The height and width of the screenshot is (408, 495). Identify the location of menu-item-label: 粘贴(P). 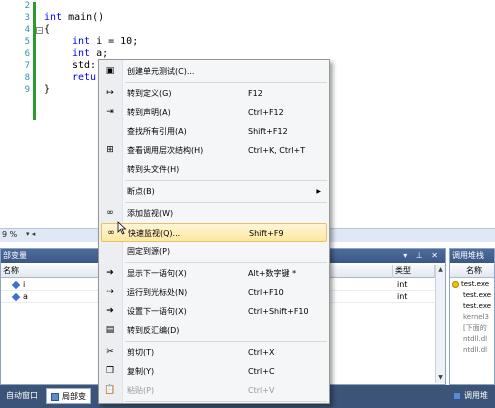
(141, 390).